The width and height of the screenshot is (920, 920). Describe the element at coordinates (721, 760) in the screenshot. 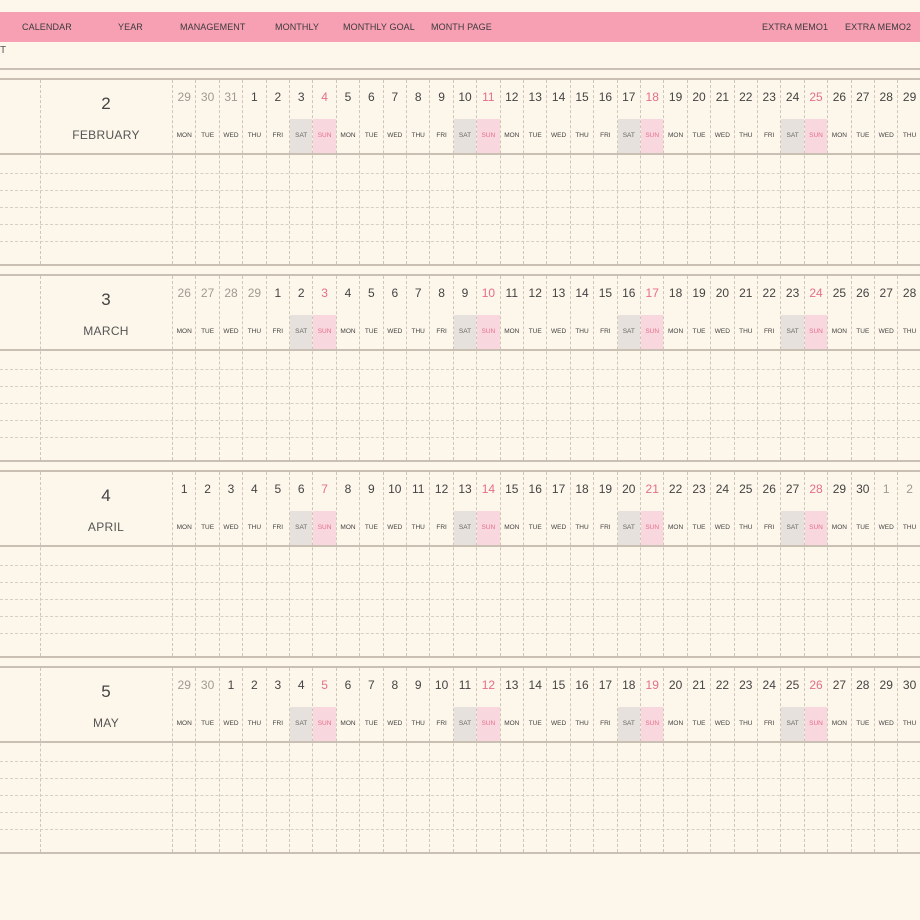

I see `day-column: 22 WED` at that location.